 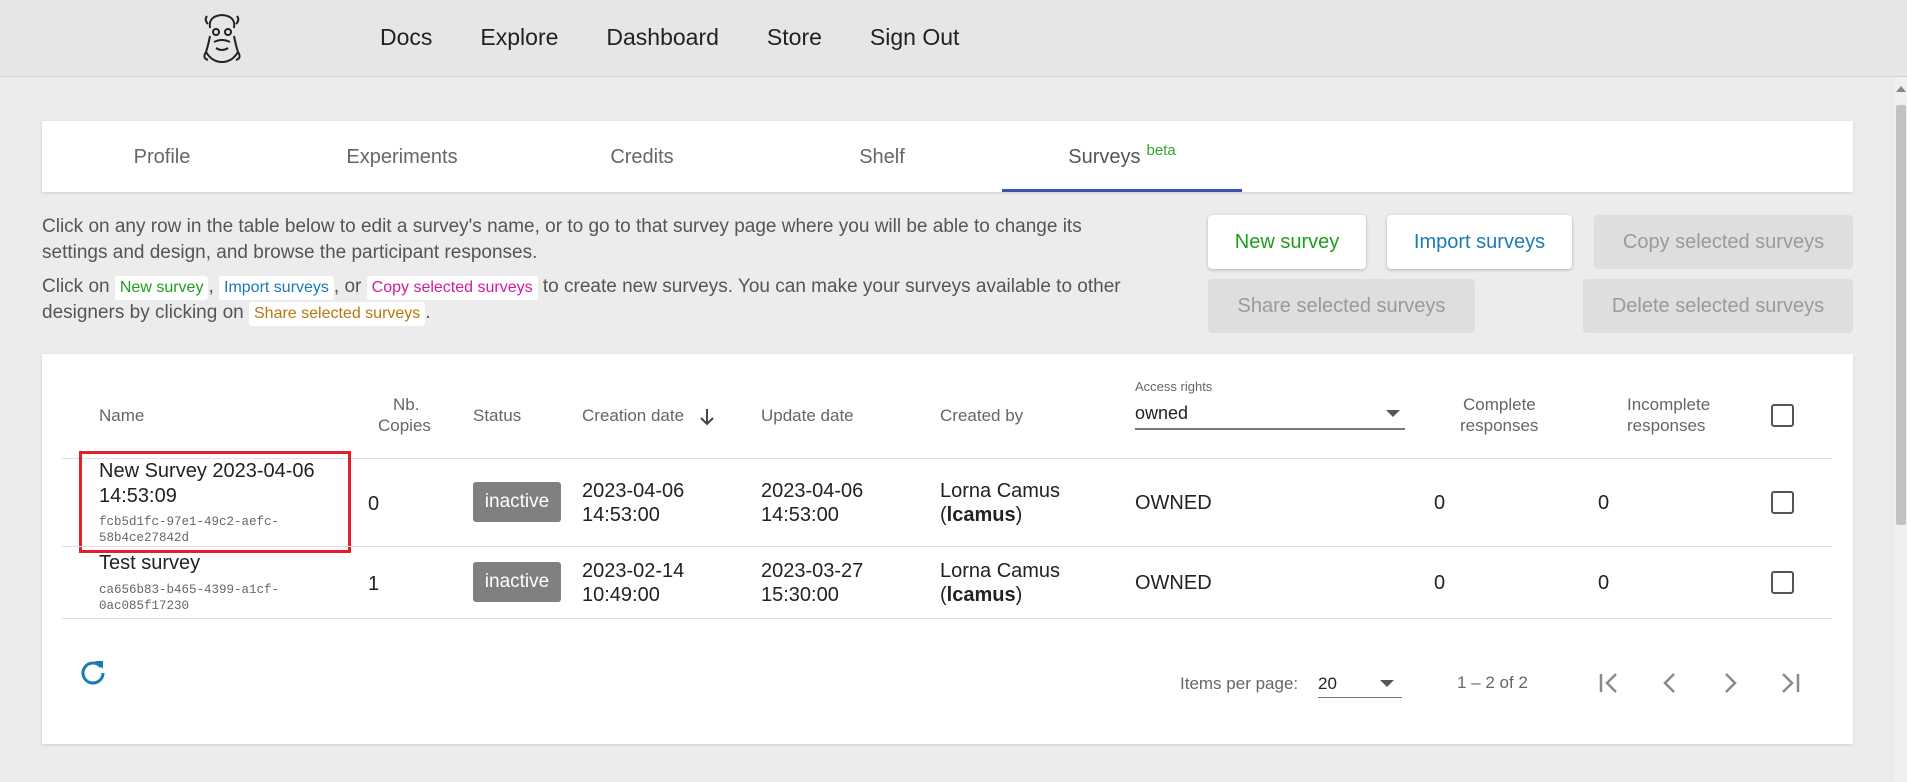 I want to click on tab-label: Shelf, so click(x=882, y=157).